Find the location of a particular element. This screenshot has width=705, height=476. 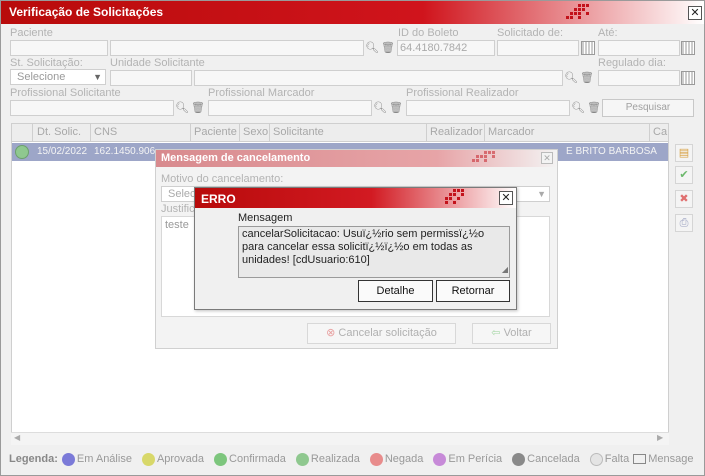

error-dialog-title: ERRO is located at coordinates (218, 199).